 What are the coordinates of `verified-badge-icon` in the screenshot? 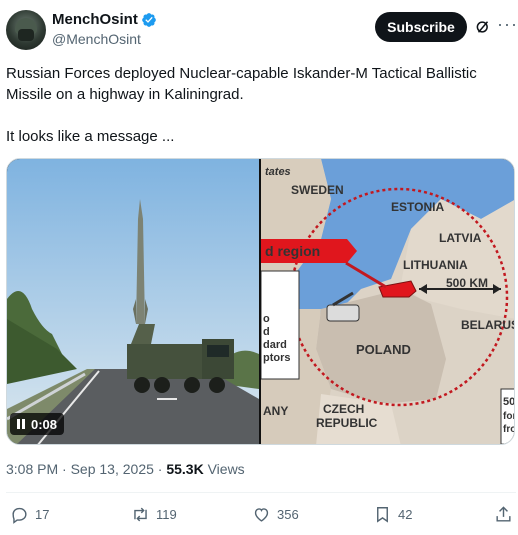 It's located at (149, 19).